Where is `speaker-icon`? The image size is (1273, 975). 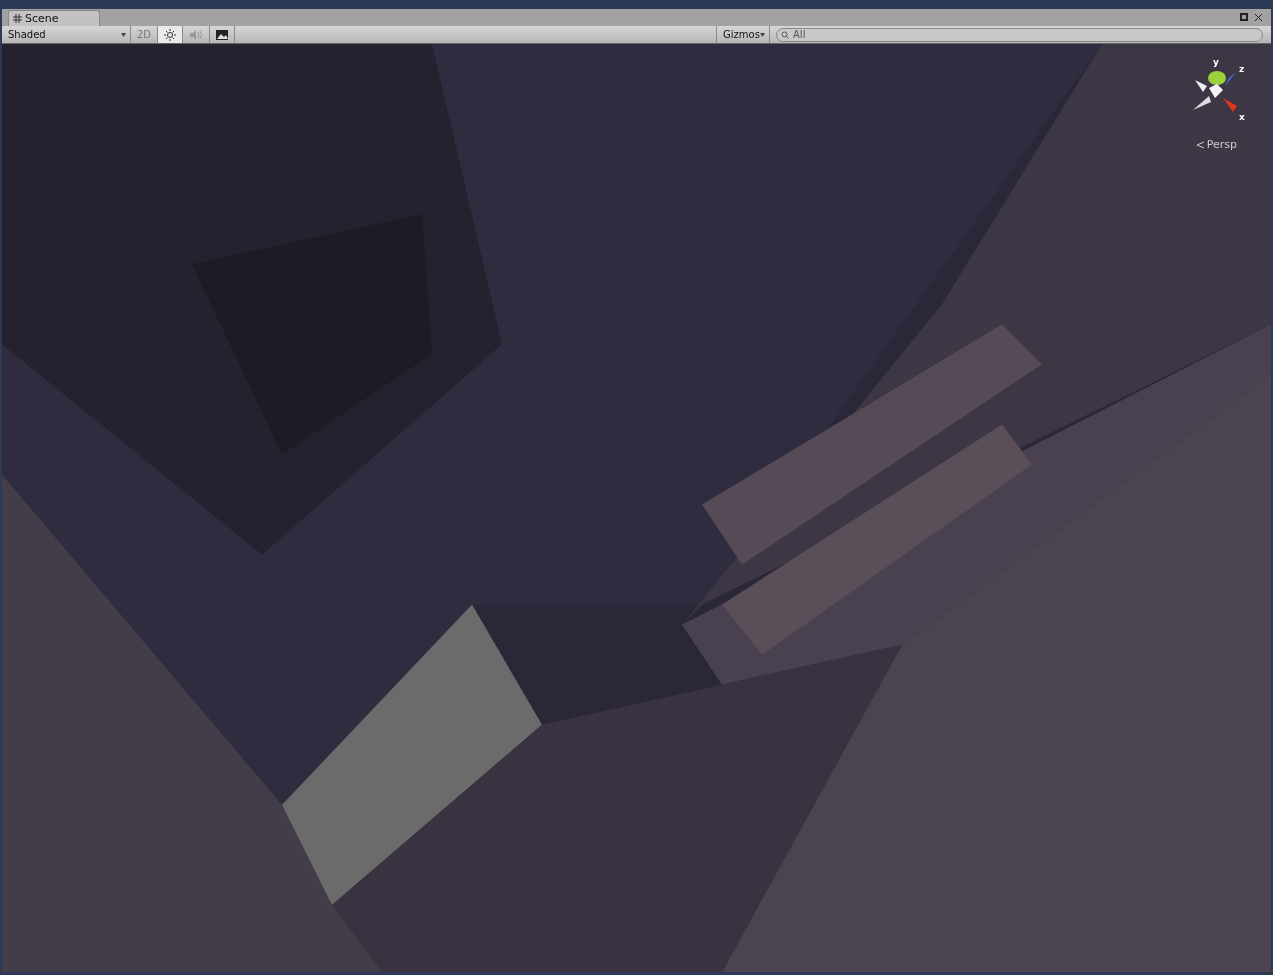 speaker-icon is located at coordinates (196, 34).